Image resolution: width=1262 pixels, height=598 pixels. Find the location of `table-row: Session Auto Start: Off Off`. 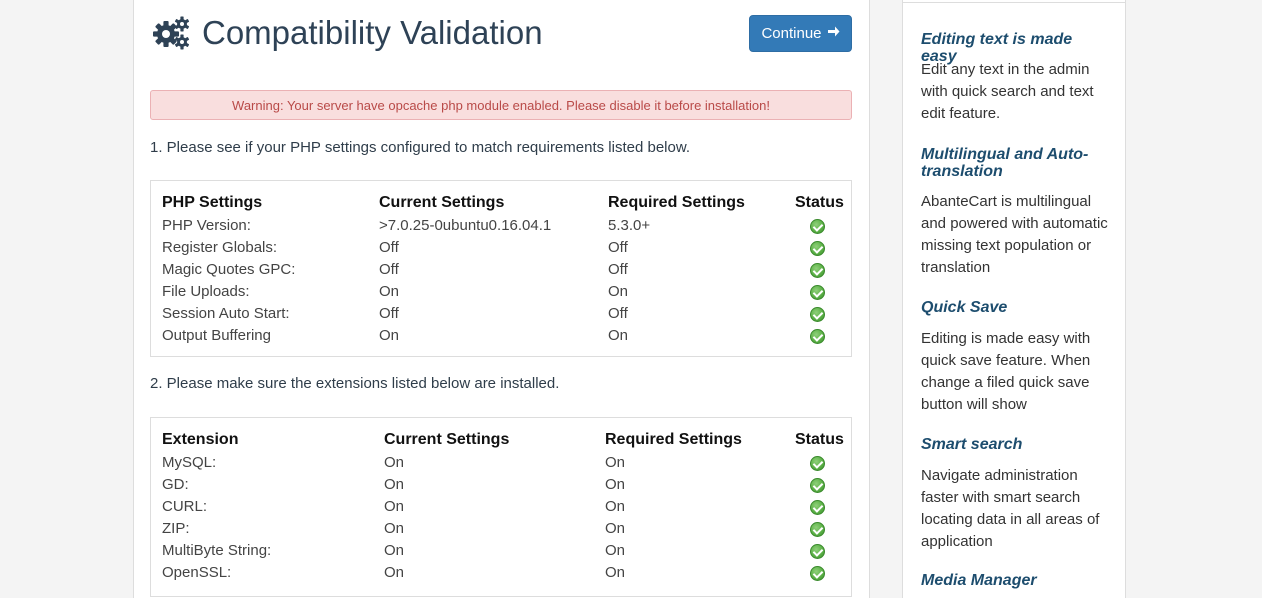

table-row: Session Auto Start: Off Off is located at coordinates (501, 314).